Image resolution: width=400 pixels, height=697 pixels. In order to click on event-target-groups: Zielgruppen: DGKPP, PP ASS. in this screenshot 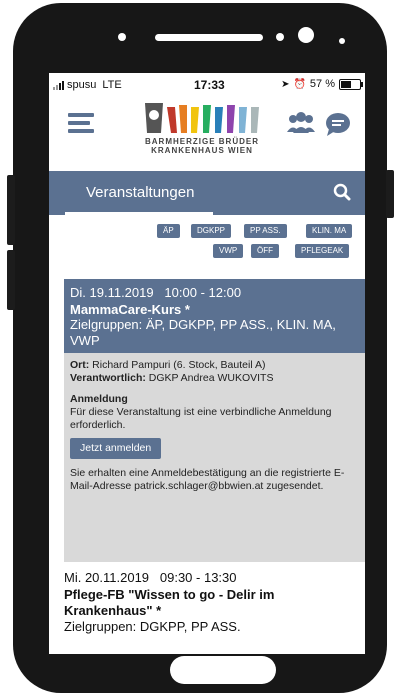, I will do `click(152, 626)`.